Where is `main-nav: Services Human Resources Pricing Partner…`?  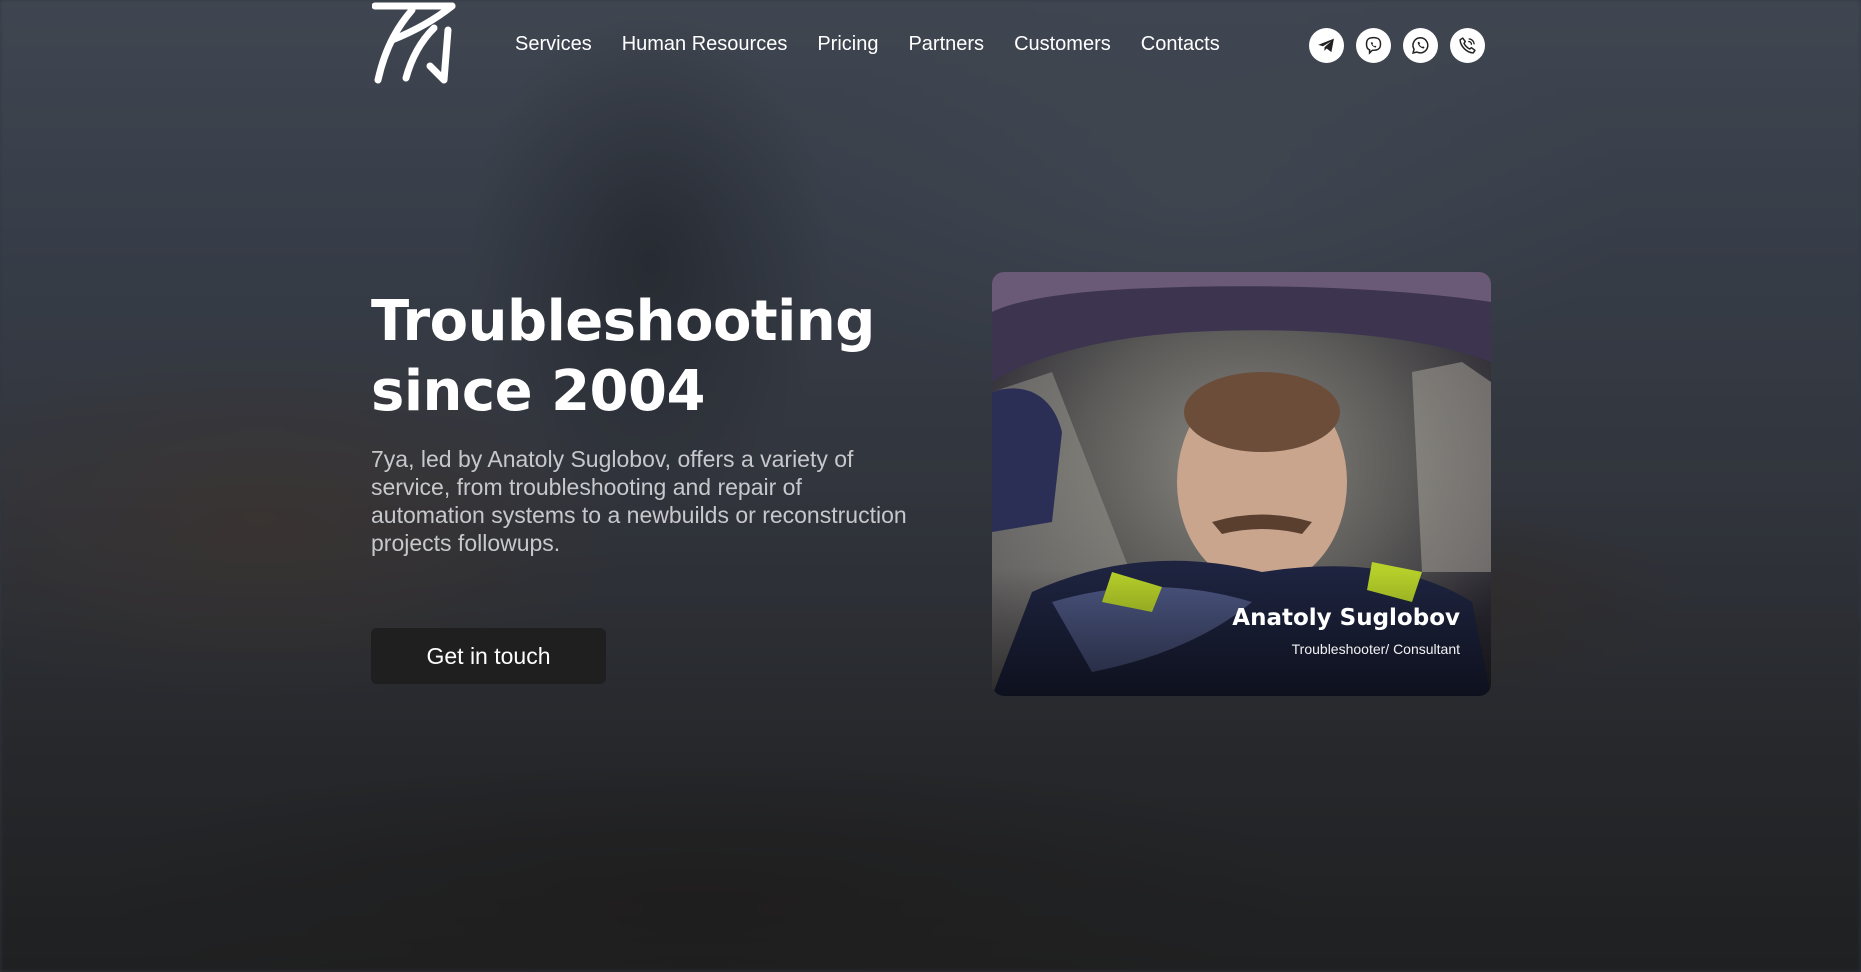
main-nav: Services Human Resources Pricing Partner… is located at coordinates (867, 44).